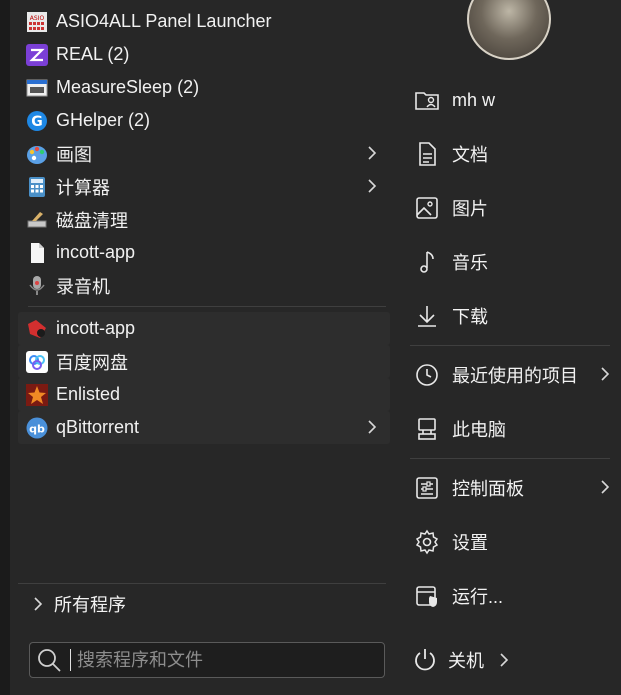 The height and width of the screenshot is (695, 621). Describe the element at coordinates (470, 209) in the screenshot. I see `pictures-label: 图片` at that location.